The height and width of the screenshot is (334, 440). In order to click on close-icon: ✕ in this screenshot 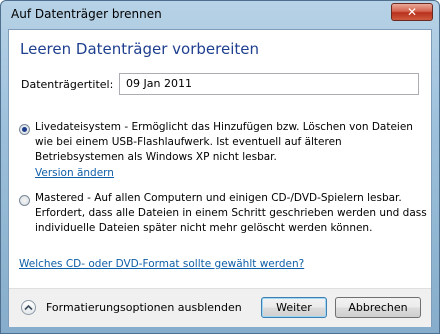, I will do `click(412, 12)`.